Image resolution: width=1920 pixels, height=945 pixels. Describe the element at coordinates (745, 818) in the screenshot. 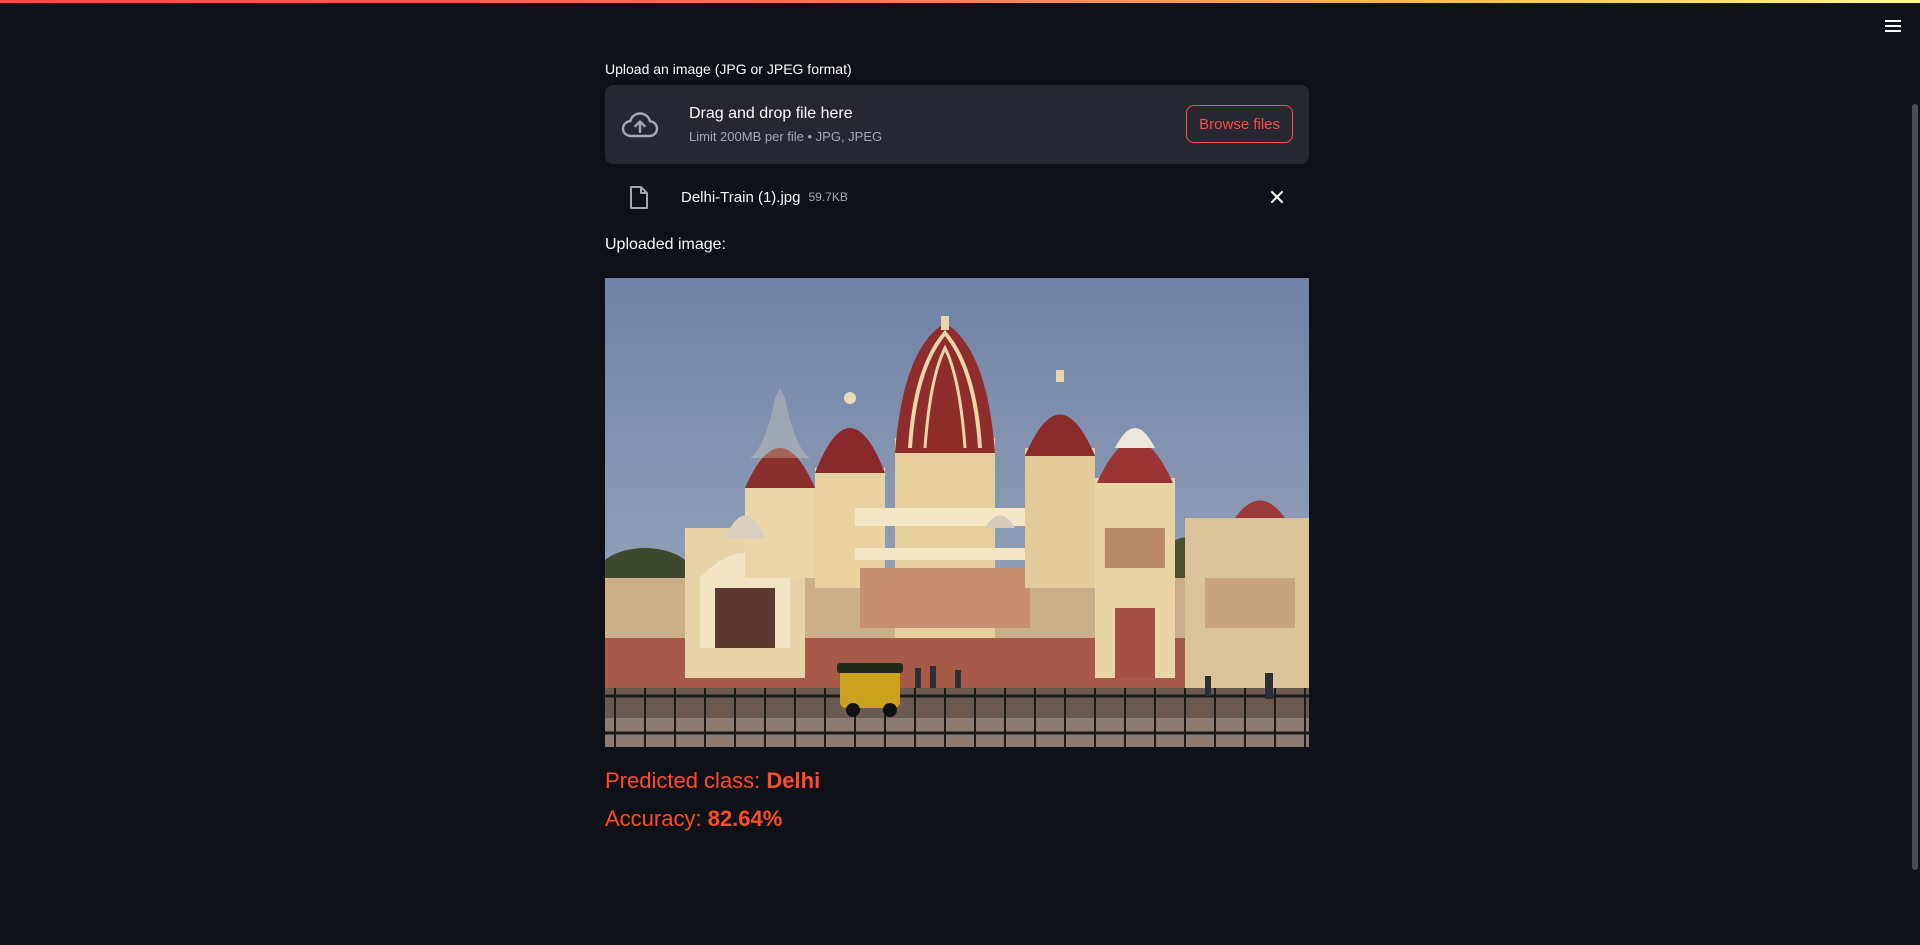

I see `accuracy-value: 82.64%` at that location.